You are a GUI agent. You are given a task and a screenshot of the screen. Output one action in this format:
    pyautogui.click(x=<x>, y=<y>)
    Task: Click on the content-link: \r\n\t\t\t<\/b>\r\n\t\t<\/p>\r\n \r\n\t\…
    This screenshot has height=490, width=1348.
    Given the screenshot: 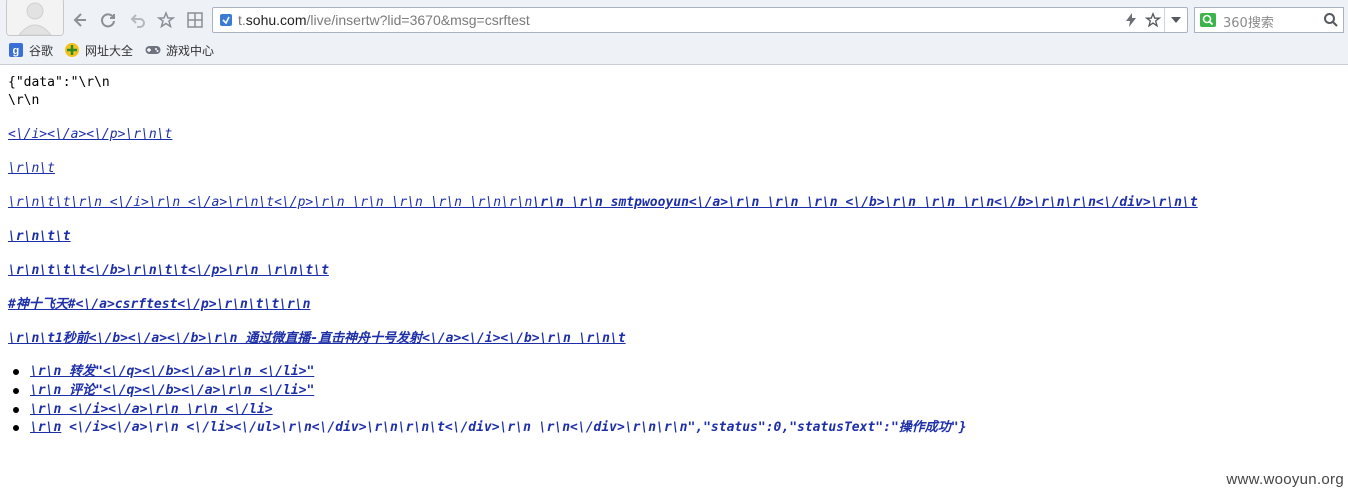 What is the action you would take?
    pyautogui.click(x=168, y=271)
    